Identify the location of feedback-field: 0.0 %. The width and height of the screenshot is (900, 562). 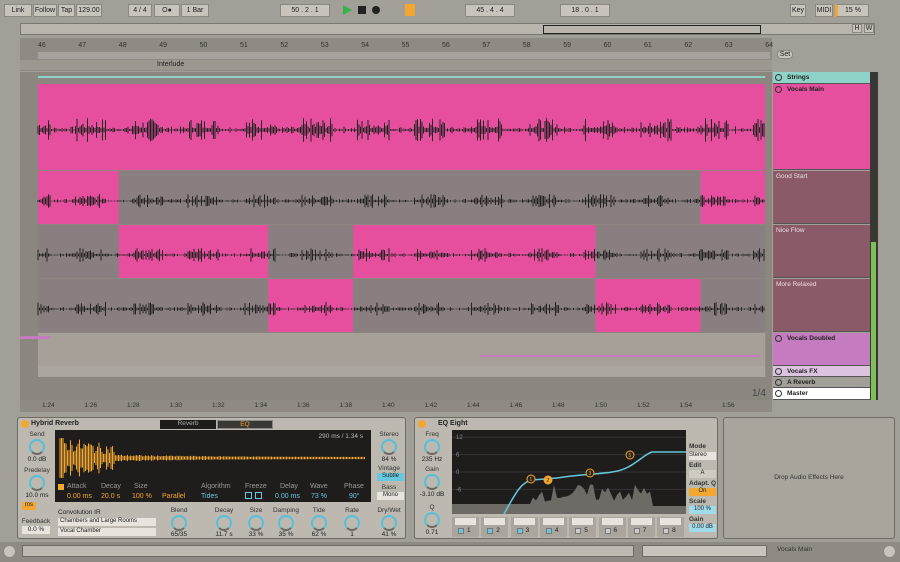
(36, 530).